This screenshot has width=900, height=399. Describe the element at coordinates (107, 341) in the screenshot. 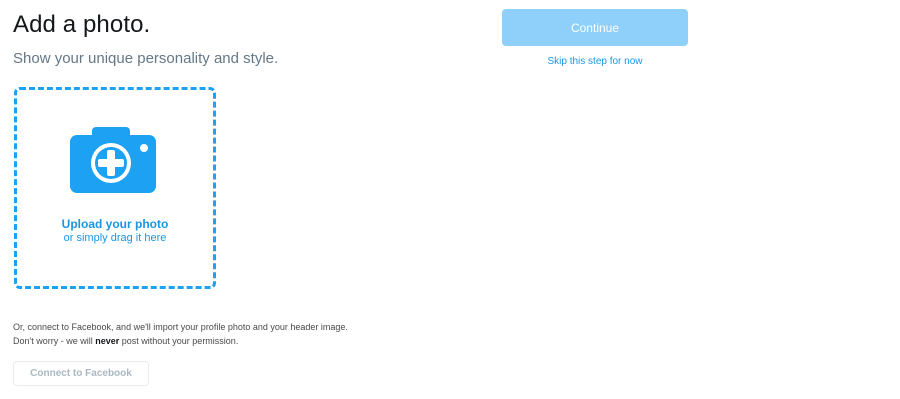

I see `facebook-info-emphasis: never` at that location.